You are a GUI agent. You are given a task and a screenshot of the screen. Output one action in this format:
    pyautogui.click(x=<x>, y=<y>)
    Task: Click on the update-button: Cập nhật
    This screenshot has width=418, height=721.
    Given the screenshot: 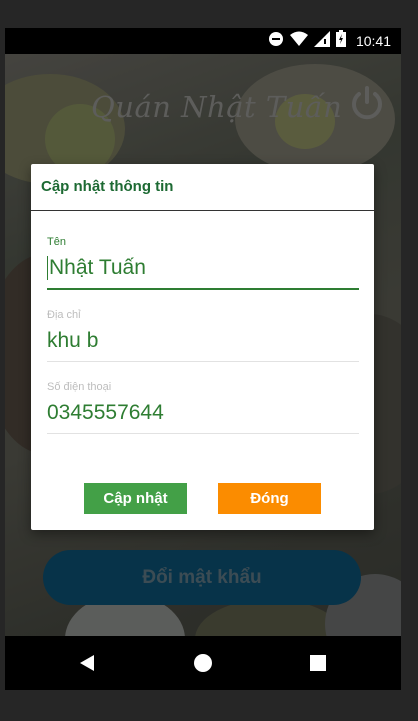 What is the action you would take?
    pyautogui.click(x=135, y=498)
    